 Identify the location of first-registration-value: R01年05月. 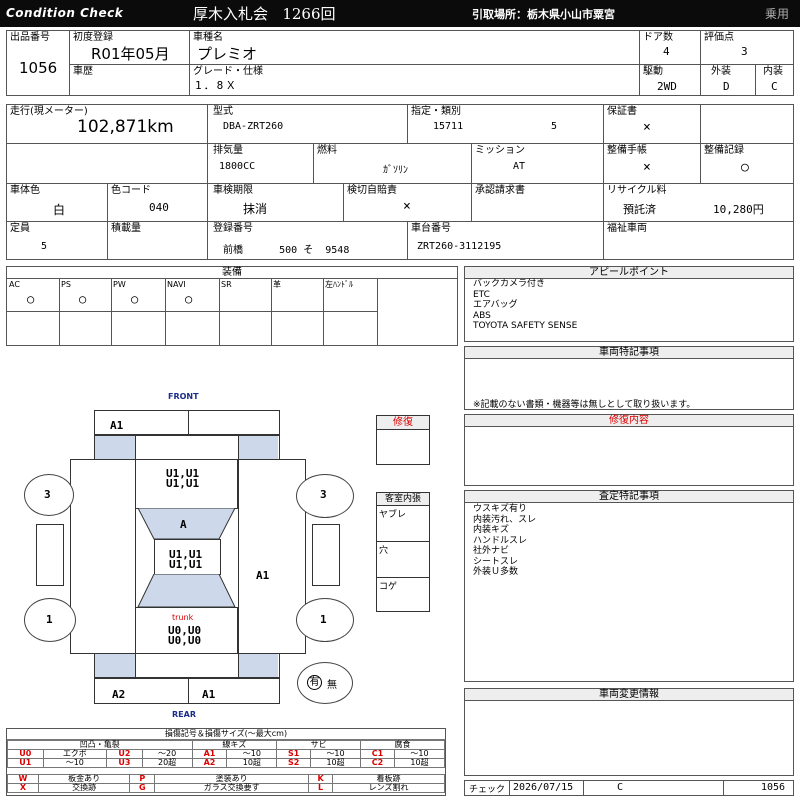
(130, 54).